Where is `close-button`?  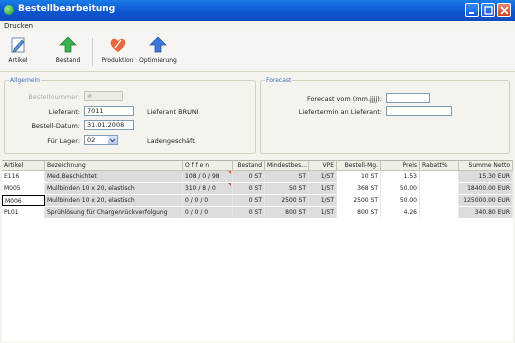 close-button is located at coordinates (504, 10).